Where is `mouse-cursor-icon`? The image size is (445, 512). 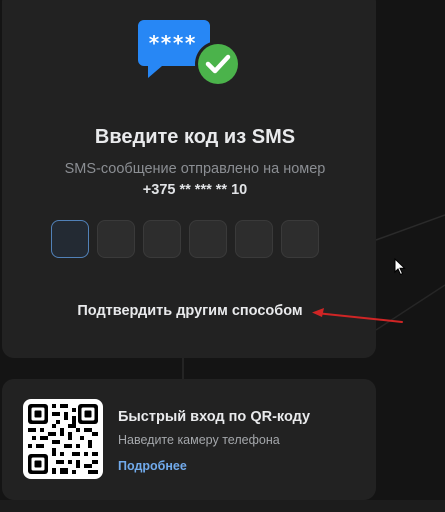
mouse-cursor-icon is located at coordinates (400, 267).